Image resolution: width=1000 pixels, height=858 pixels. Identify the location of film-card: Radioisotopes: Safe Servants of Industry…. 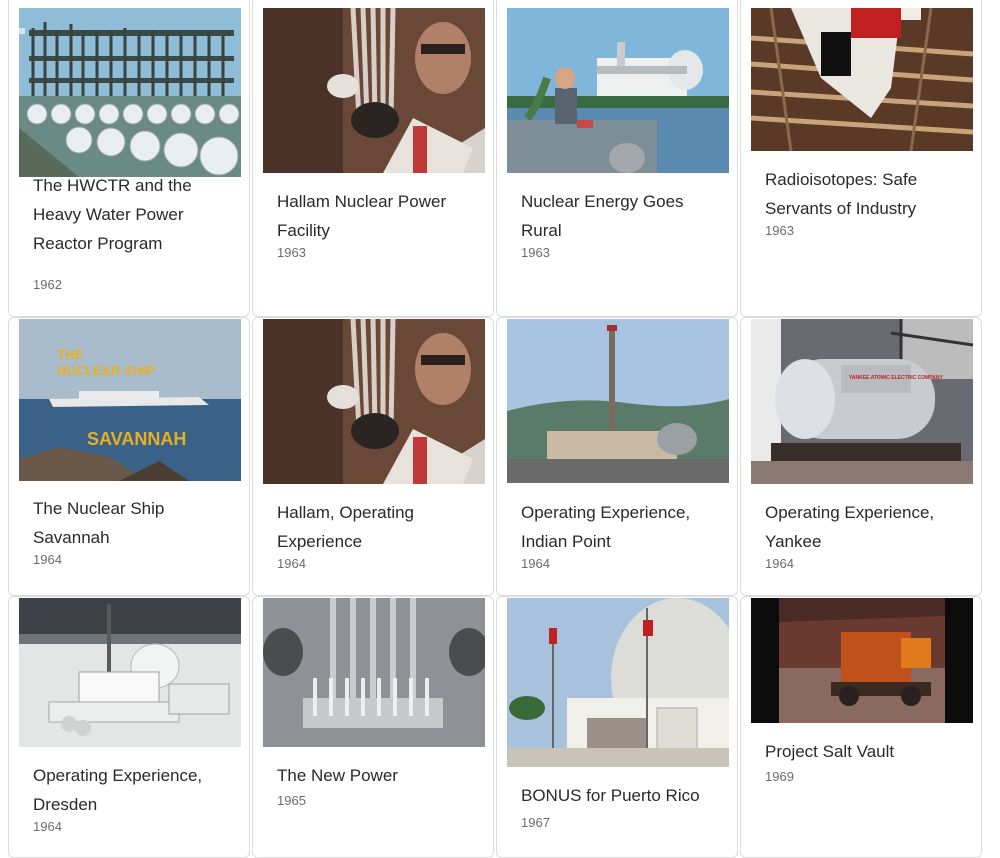
(861, 158).